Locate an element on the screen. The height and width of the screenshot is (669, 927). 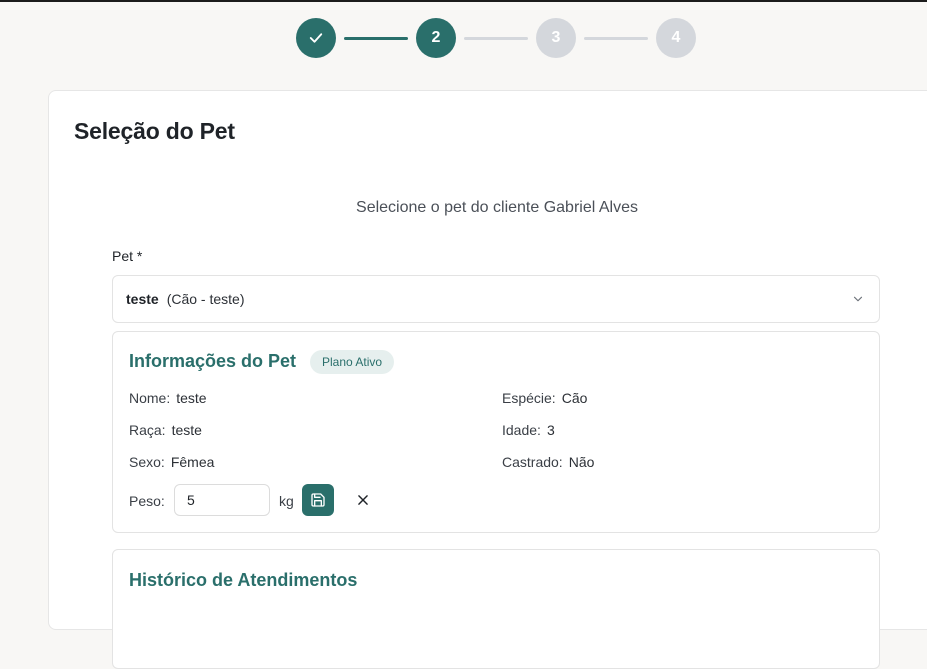
field-nome: Nome: teste is located at coordinates (168, 398).